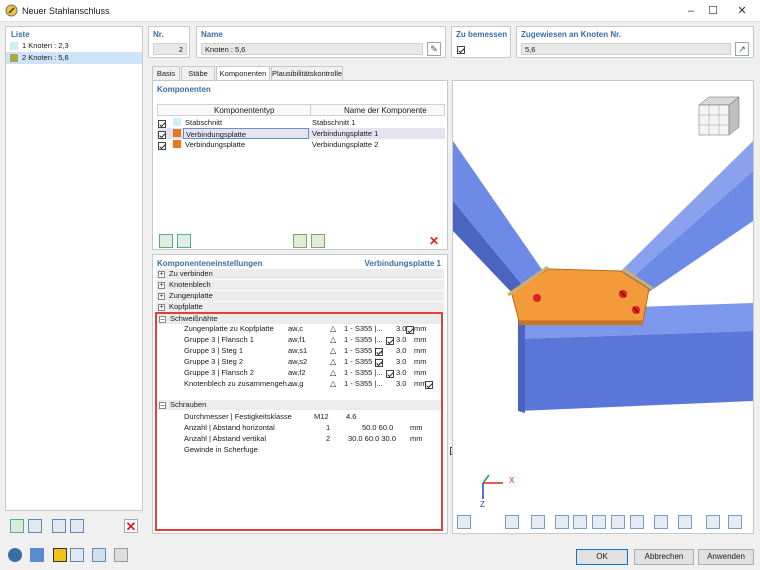 Image resolution: width=760 pixels, height=570 pixels. What do you see at coordinates (244, 110) in the screenshot?
I see `col-komponententyp: Komponententyp` at bounding box center [244, 110].